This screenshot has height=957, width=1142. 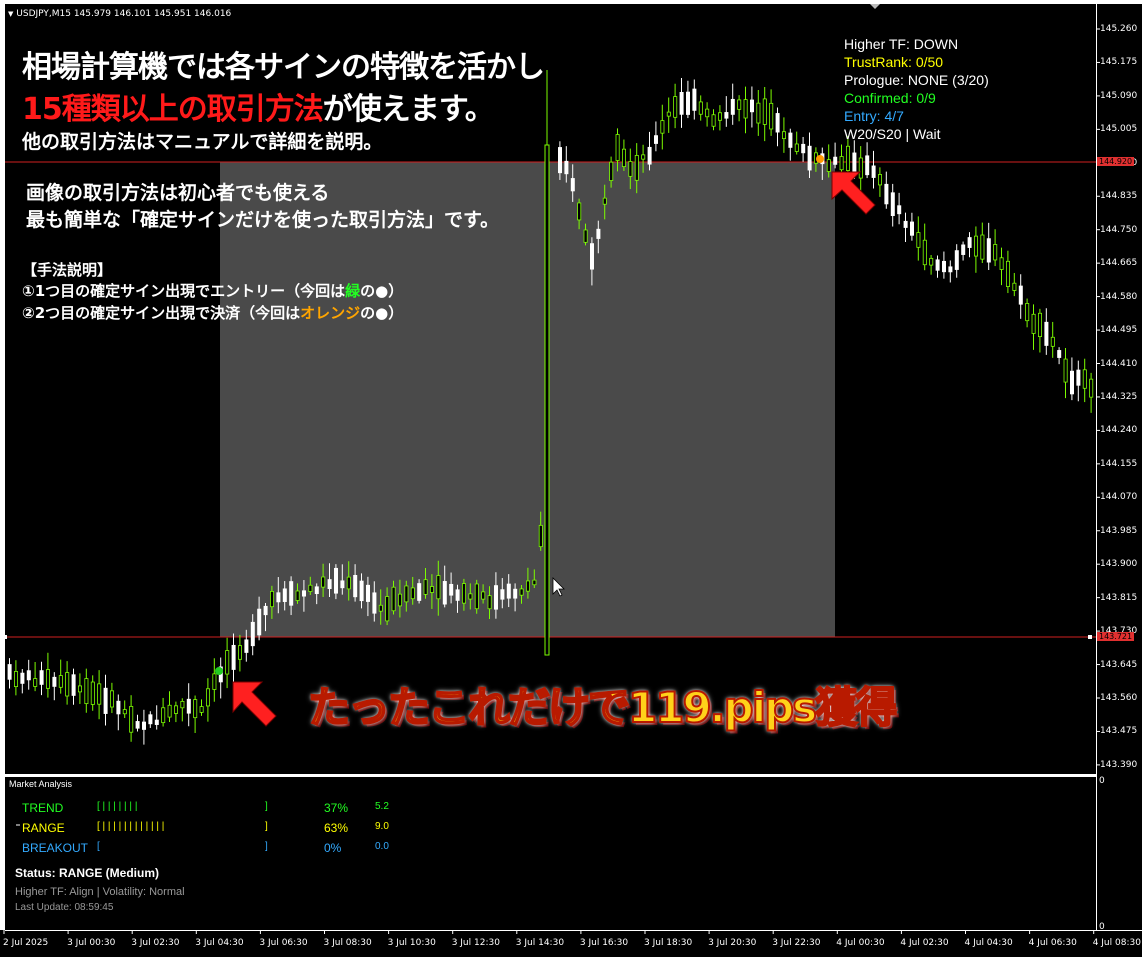 I want to click on ma-range-pct: 63%, so click(x=336, y=828).